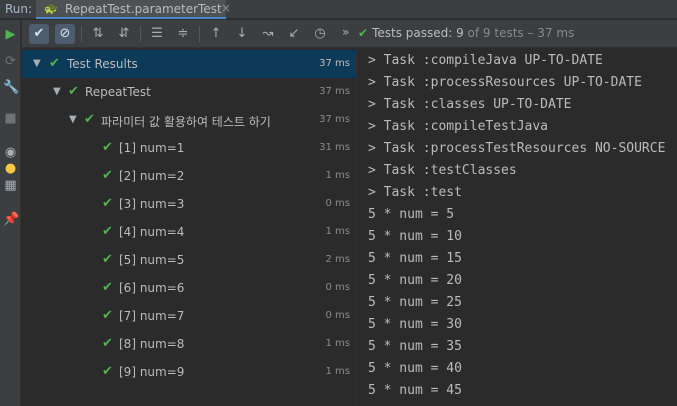  I want to click on tree-item-row: ✔ [8] num=8 1 ms, so click(189, 344).